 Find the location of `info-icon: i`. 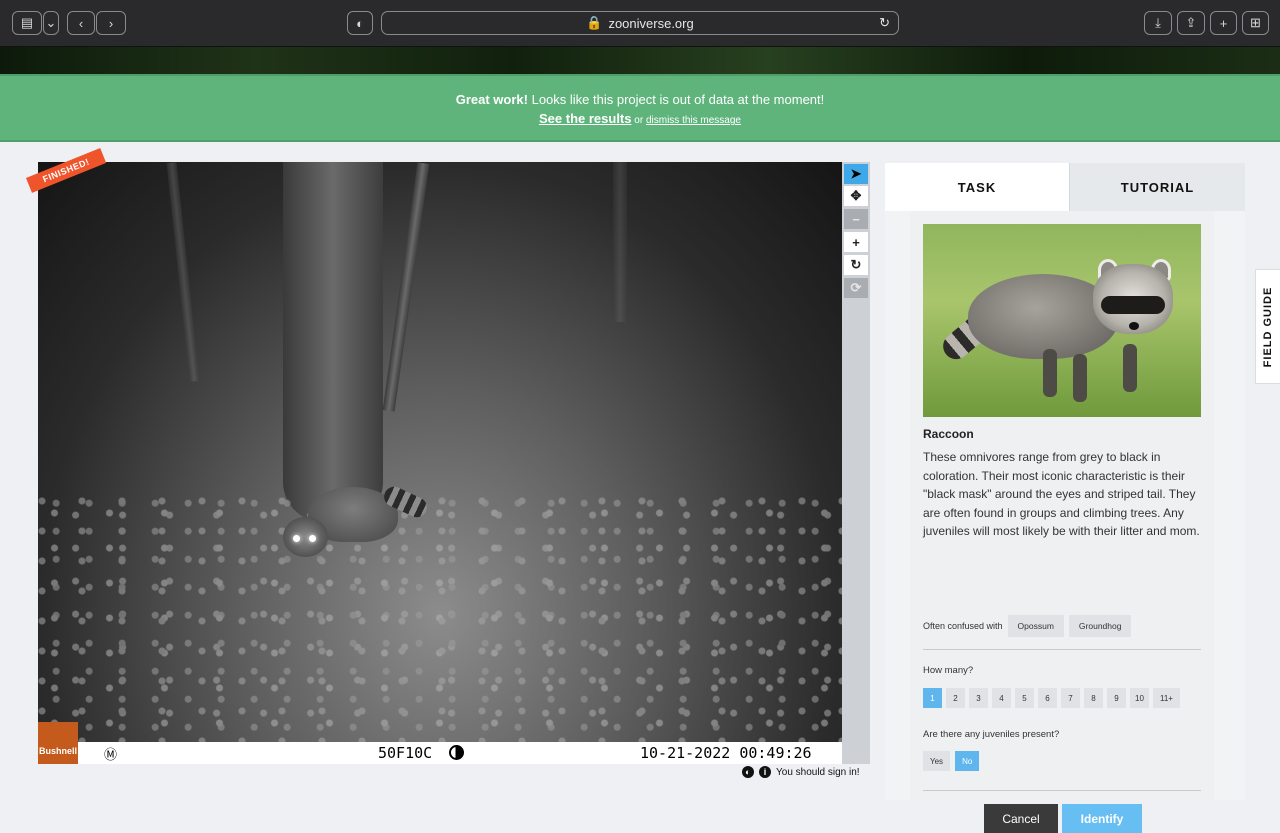

info-icon: i is located at coordinates (765, 772).